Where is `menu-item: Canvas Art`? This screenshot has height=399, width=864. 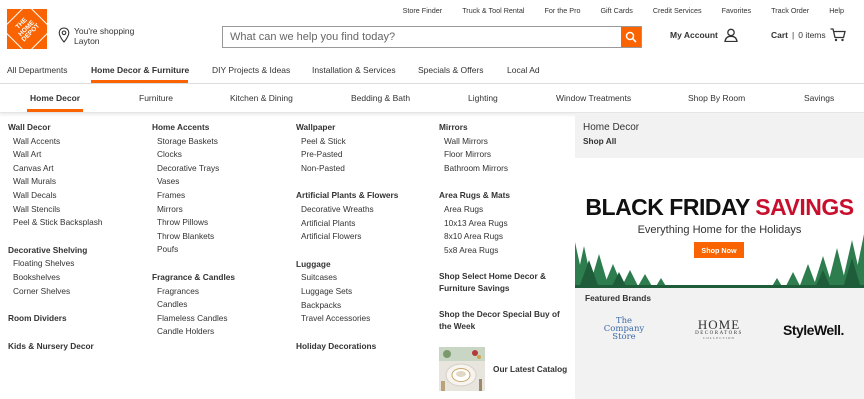
menu-item: Canvas Art is located at coordinates (55, 169).